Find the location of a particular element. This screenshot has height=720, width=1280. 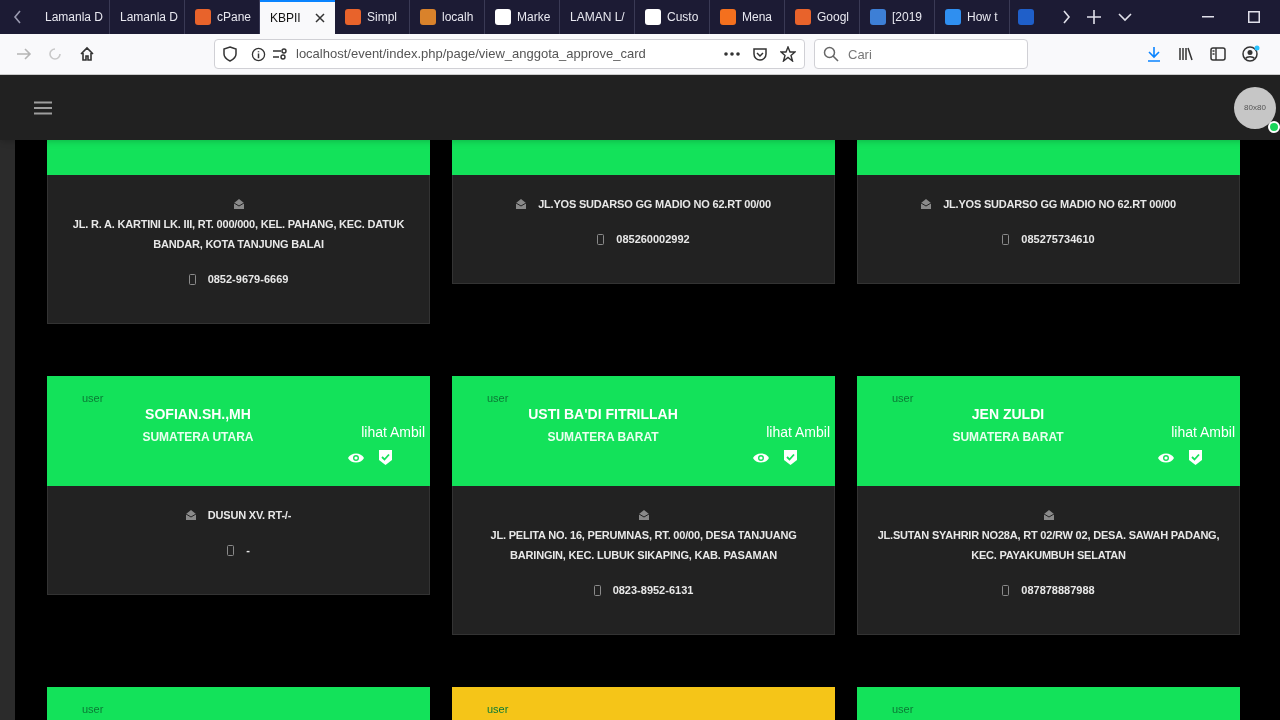

member-phone: 087878887988 is located at coordinates (1058, 590).